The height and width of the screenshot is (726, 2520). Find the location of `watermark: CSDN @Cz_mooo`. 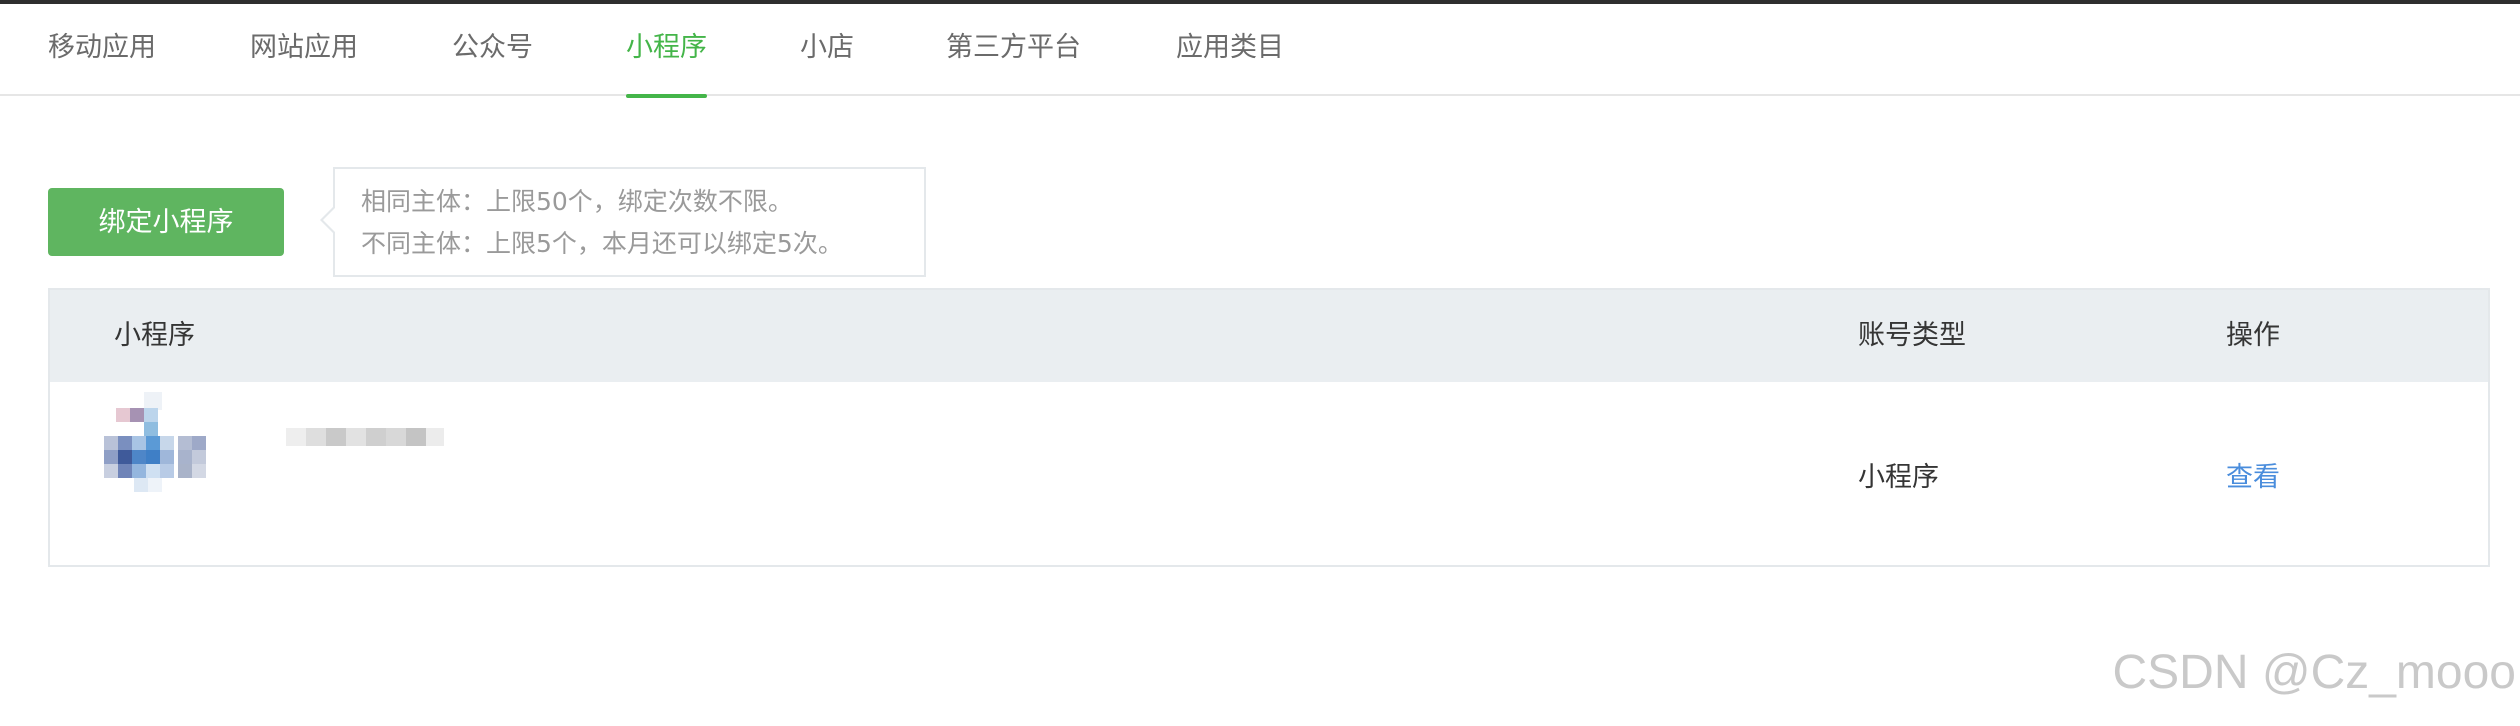

watermark: CSDN @Cz_mooo is located at coordinates (2314, 672).